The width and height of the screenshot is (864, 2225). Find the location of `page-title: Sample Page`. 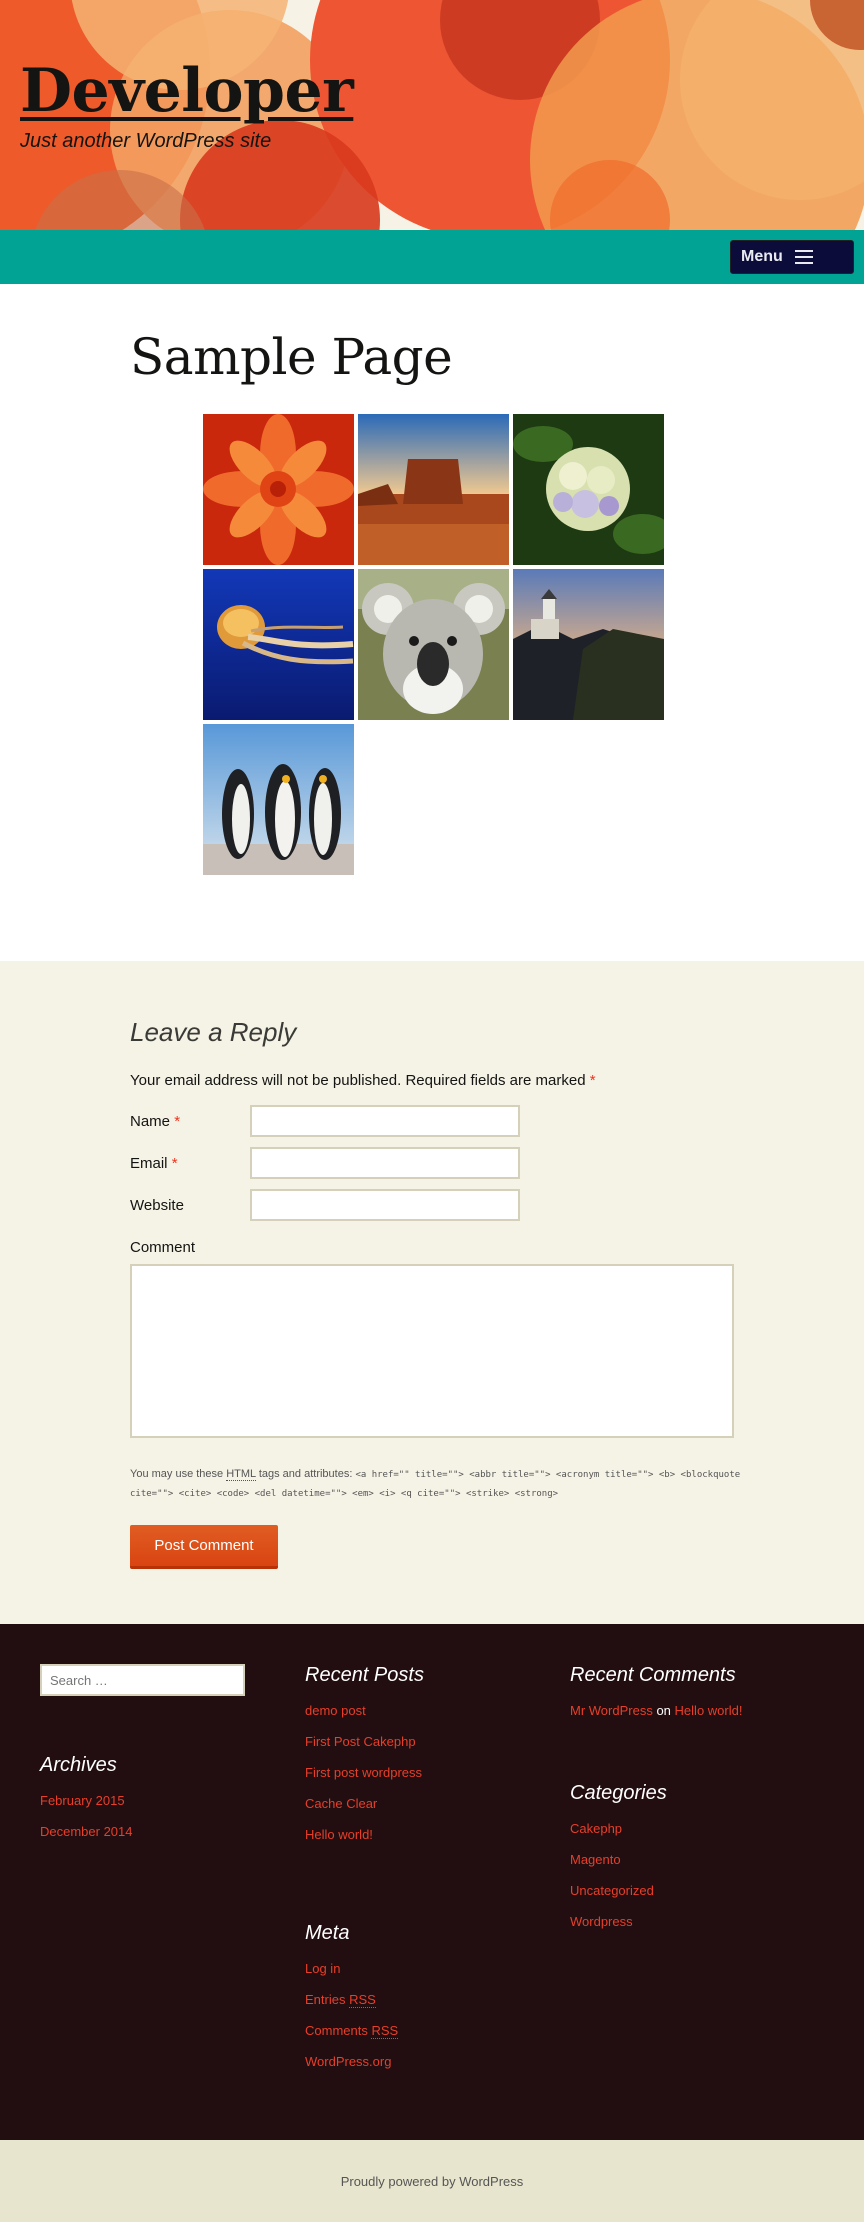

page-title: Sample Page is located at coordinates (291, 357).